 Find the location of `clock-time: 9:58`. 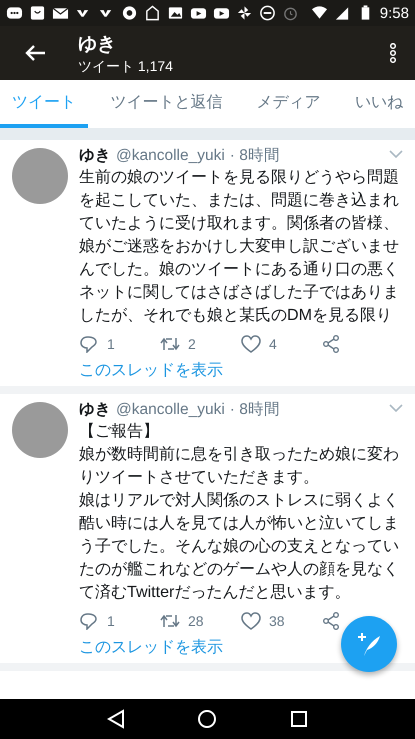

clock-time: 9:58 is located at coordinates (394, 13).